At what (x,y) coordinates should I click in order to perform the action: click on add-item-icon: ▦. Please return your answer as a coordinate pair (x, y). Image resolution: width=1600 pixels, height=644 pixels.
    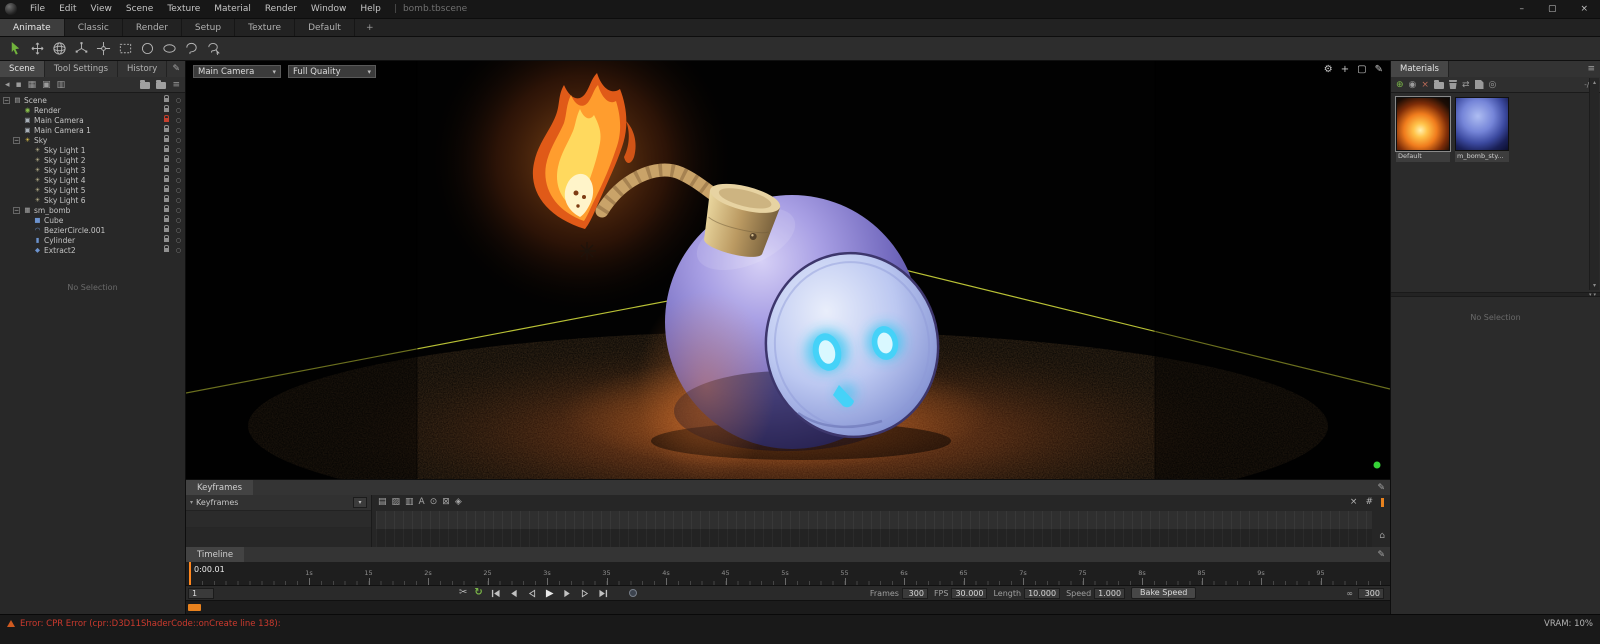
    Looking at the image, I should click on (32, 85).